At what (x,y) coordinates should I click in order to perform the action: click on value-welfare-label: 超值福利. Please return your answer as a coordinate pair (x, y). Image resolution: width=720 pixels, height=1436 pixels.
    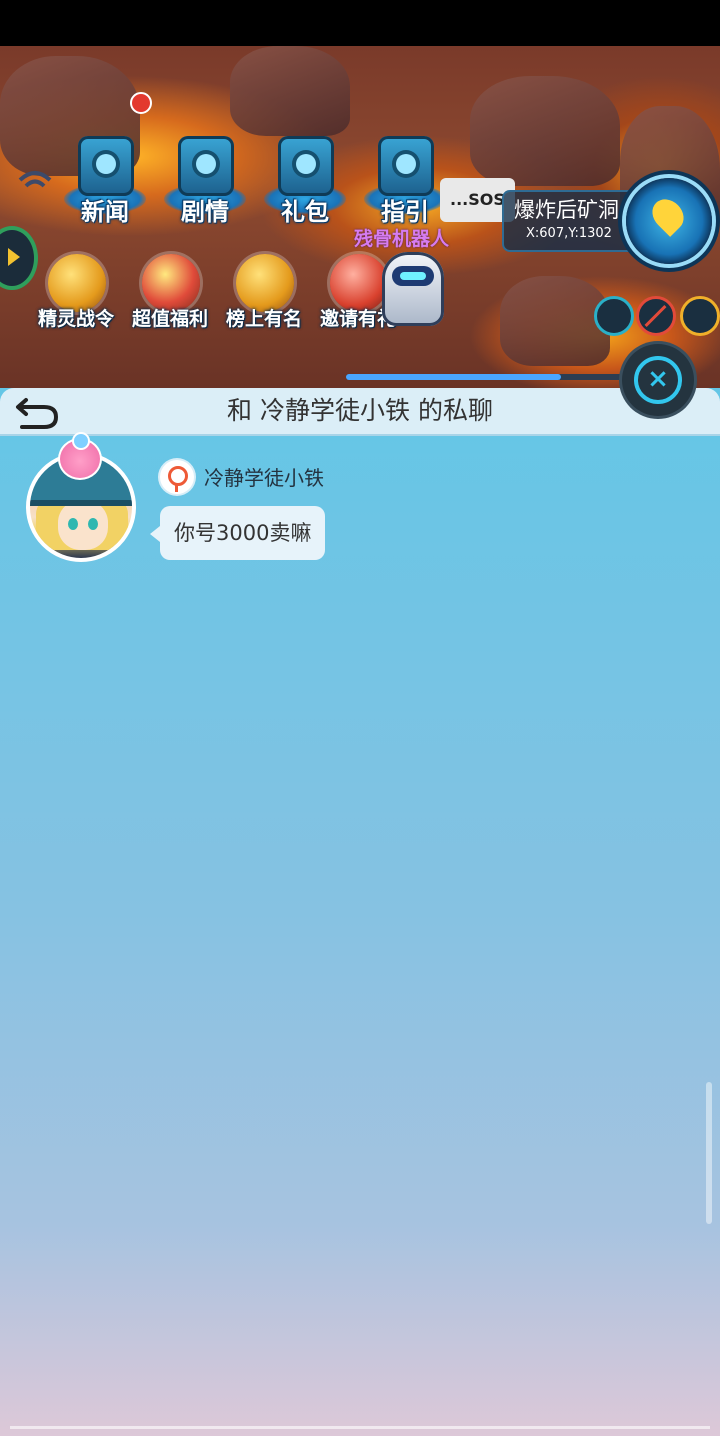
    Looking at the image, I should click on (169, 319).